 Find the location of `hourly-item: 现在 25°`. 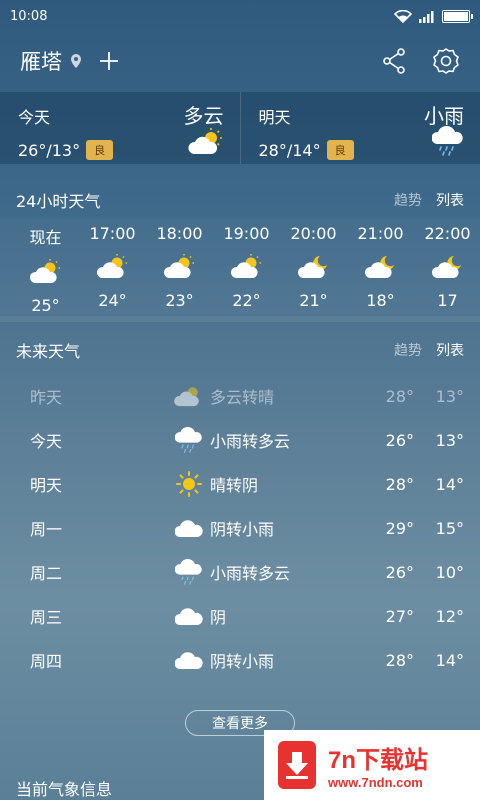

hourly-item: 现在 25° is located at coordinates (45, 271).